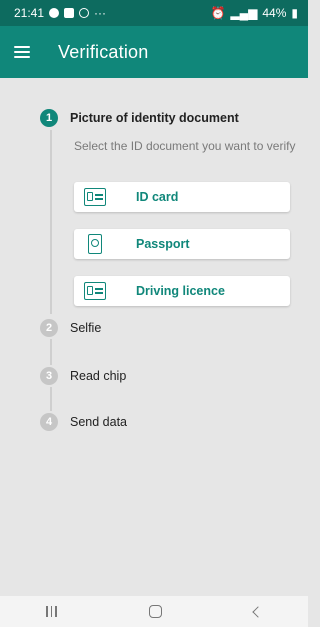  I want to click on step-send-data: 4 Send data, so click(83, 422).